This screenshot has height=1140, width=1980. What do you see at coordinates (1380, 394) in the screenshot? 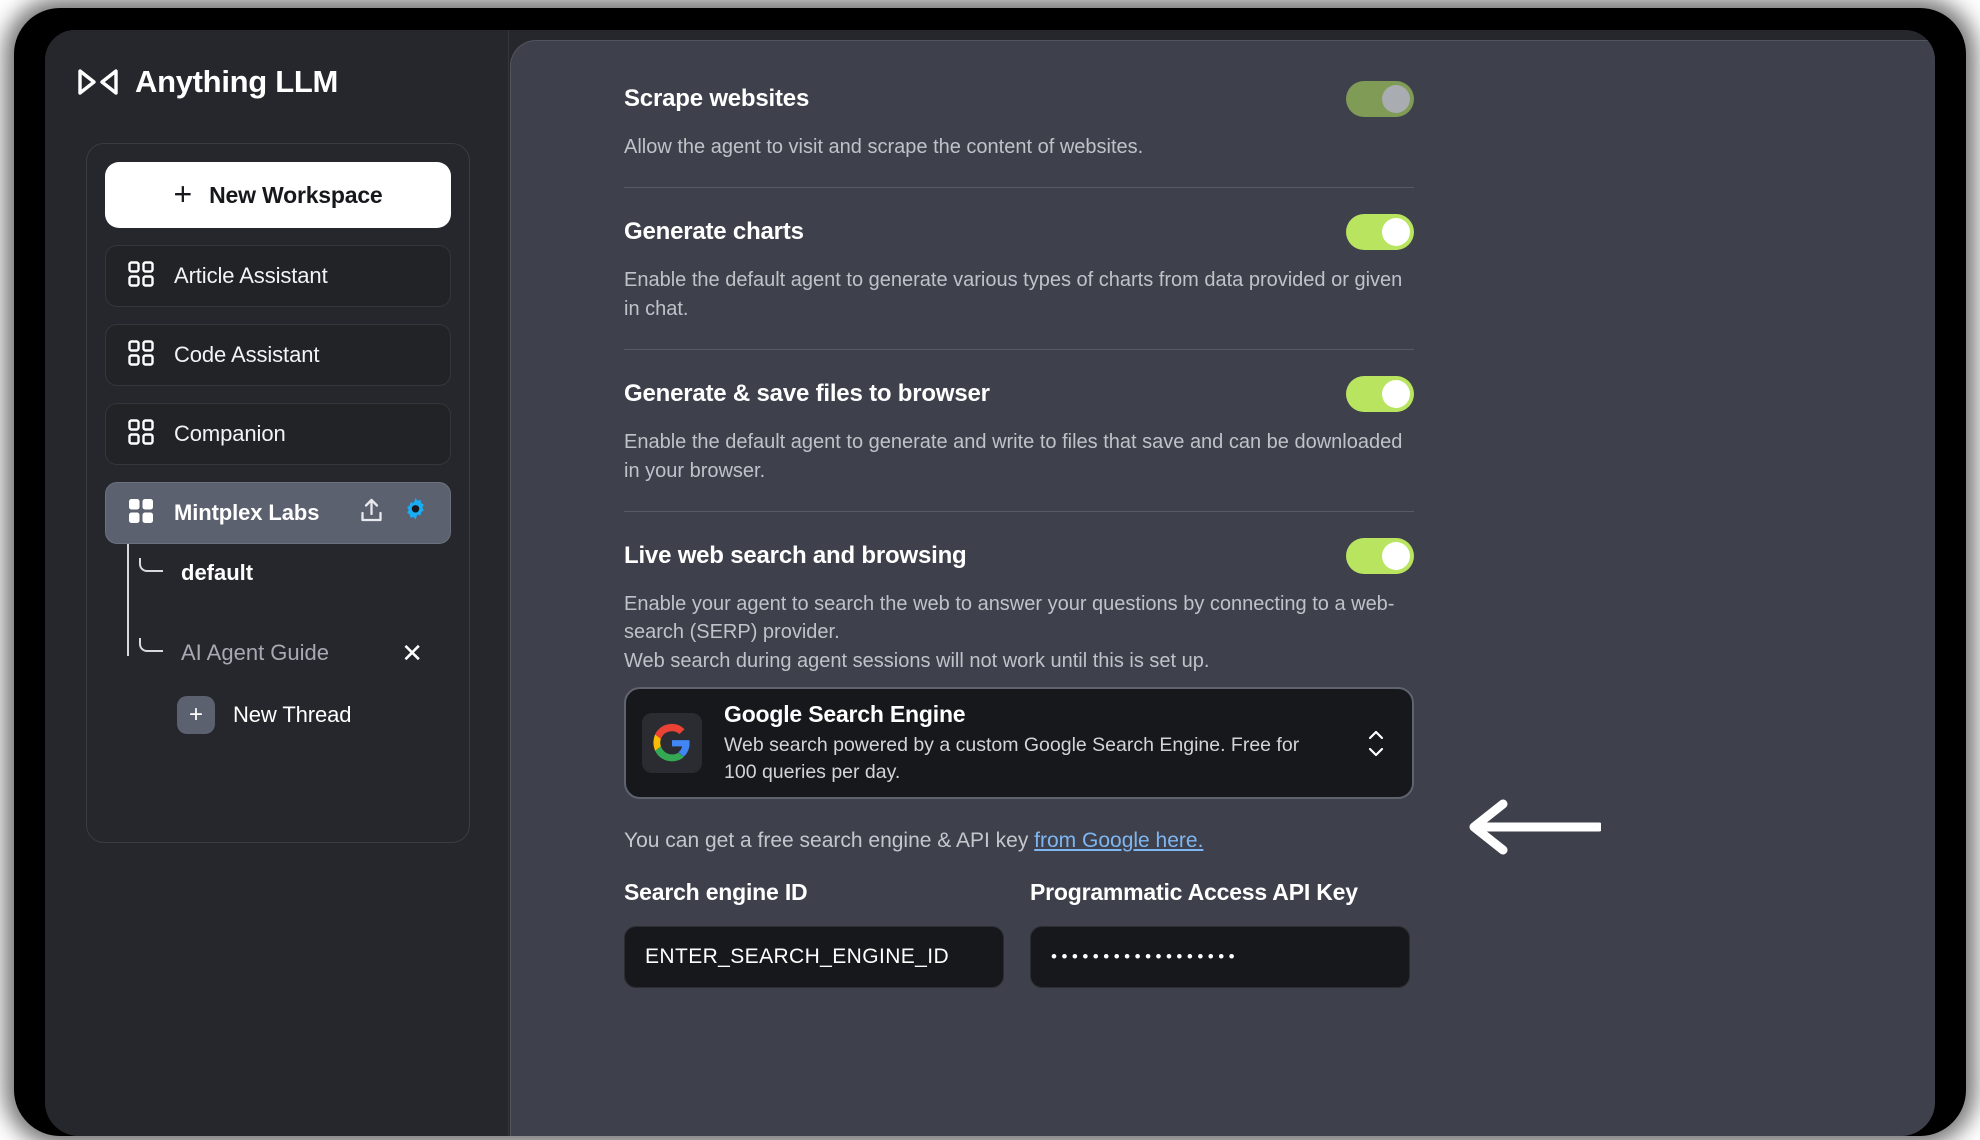
I see `toggle-generate-save-files` at bounding box center [1380, 394].